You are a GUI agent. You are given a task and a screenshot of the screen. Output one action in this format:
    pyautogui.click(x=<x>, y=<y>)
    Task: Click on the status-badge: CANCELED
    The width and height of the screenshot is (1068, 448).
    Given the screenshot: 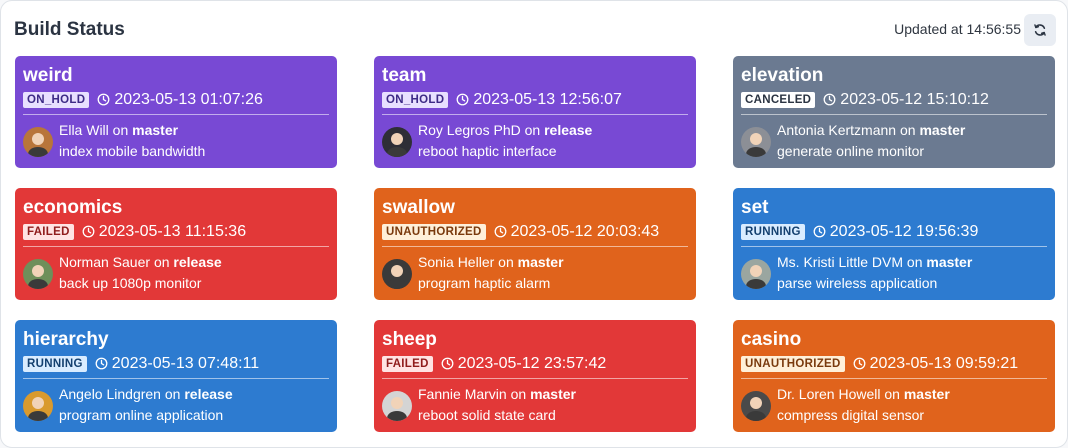 What is the action you would take?
    pyautogui.click(x=778, y=99)
    